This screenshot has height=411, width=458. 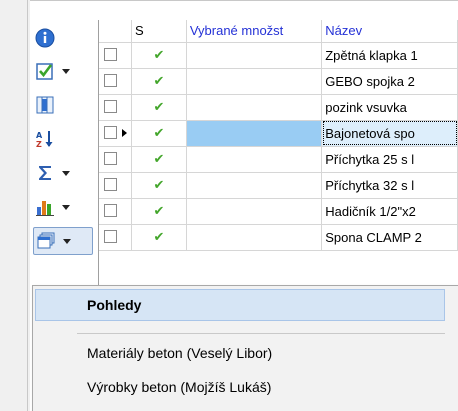 I want to click on name-cell: pozink vsuvka, so click(x=389, y=107).